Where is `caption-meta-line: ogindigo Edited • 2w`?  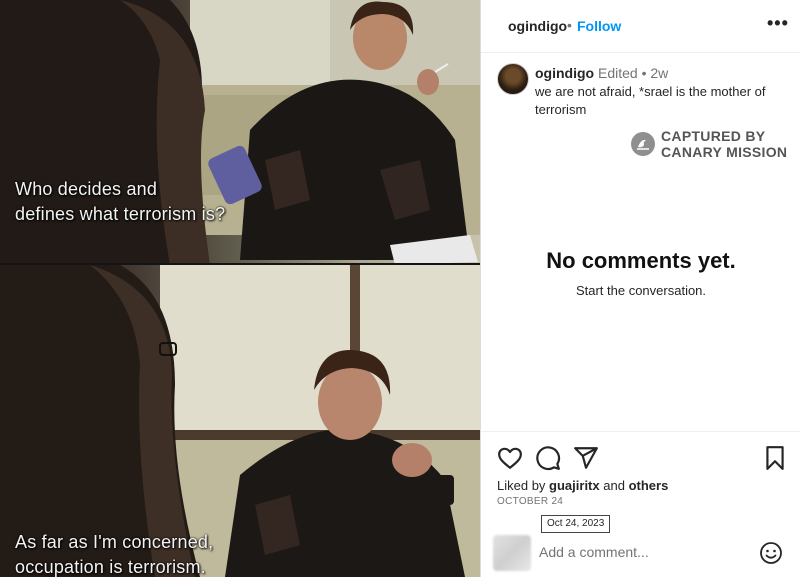
caption-meta-line: ogindigo Edited • 2w is located at coordinates (601, 73).